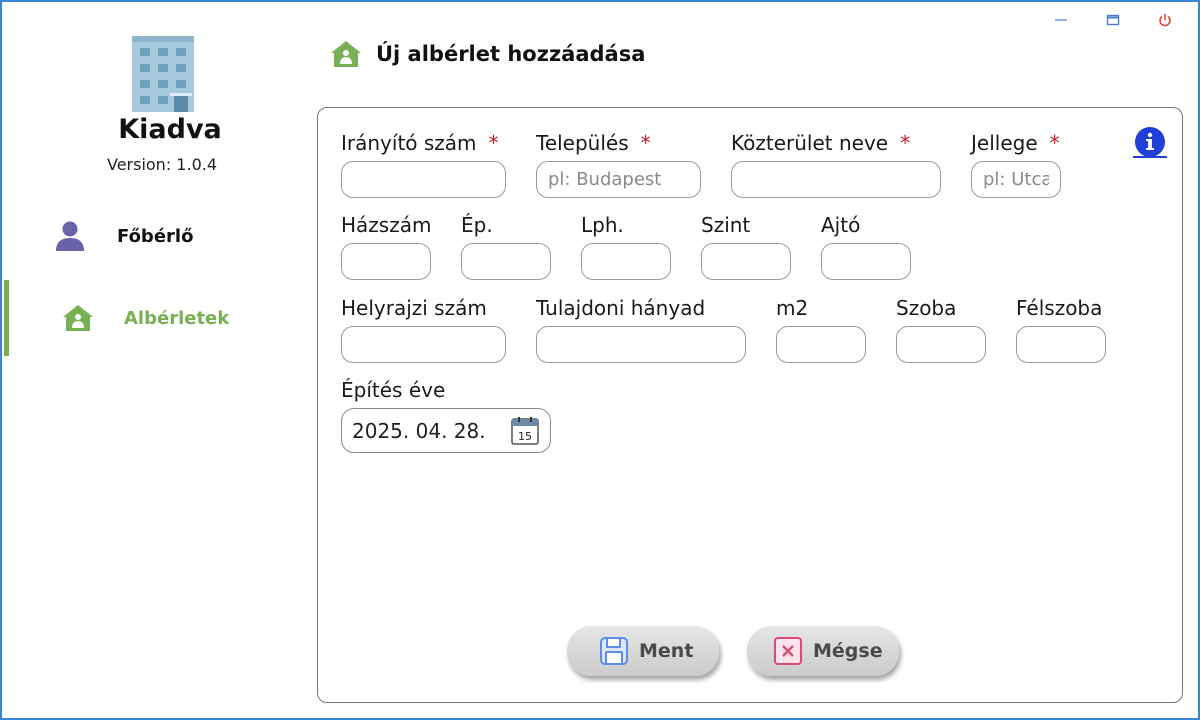  What do you see at coordinates (414, 308) in the screenshot?
I see `lot-number-label: Helyrajzi szám` at bounding box center [414, 308].